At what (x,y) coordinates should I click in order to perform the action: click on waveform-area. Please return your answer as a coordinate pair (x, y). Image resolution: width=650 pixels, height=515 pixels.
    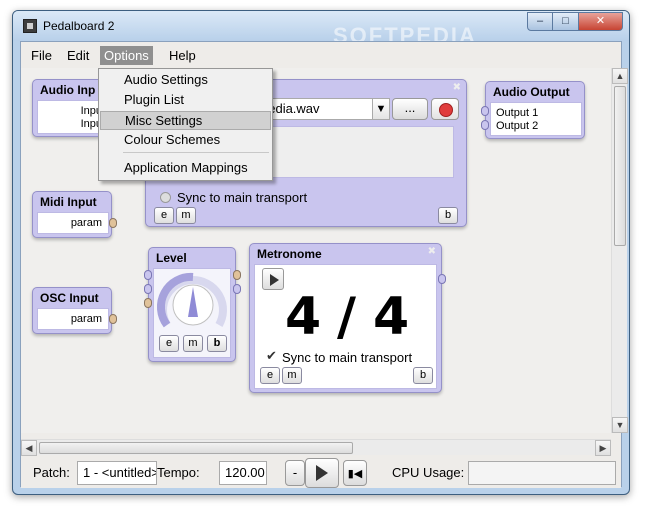
    Looking at the image, I should click on (355, 152).